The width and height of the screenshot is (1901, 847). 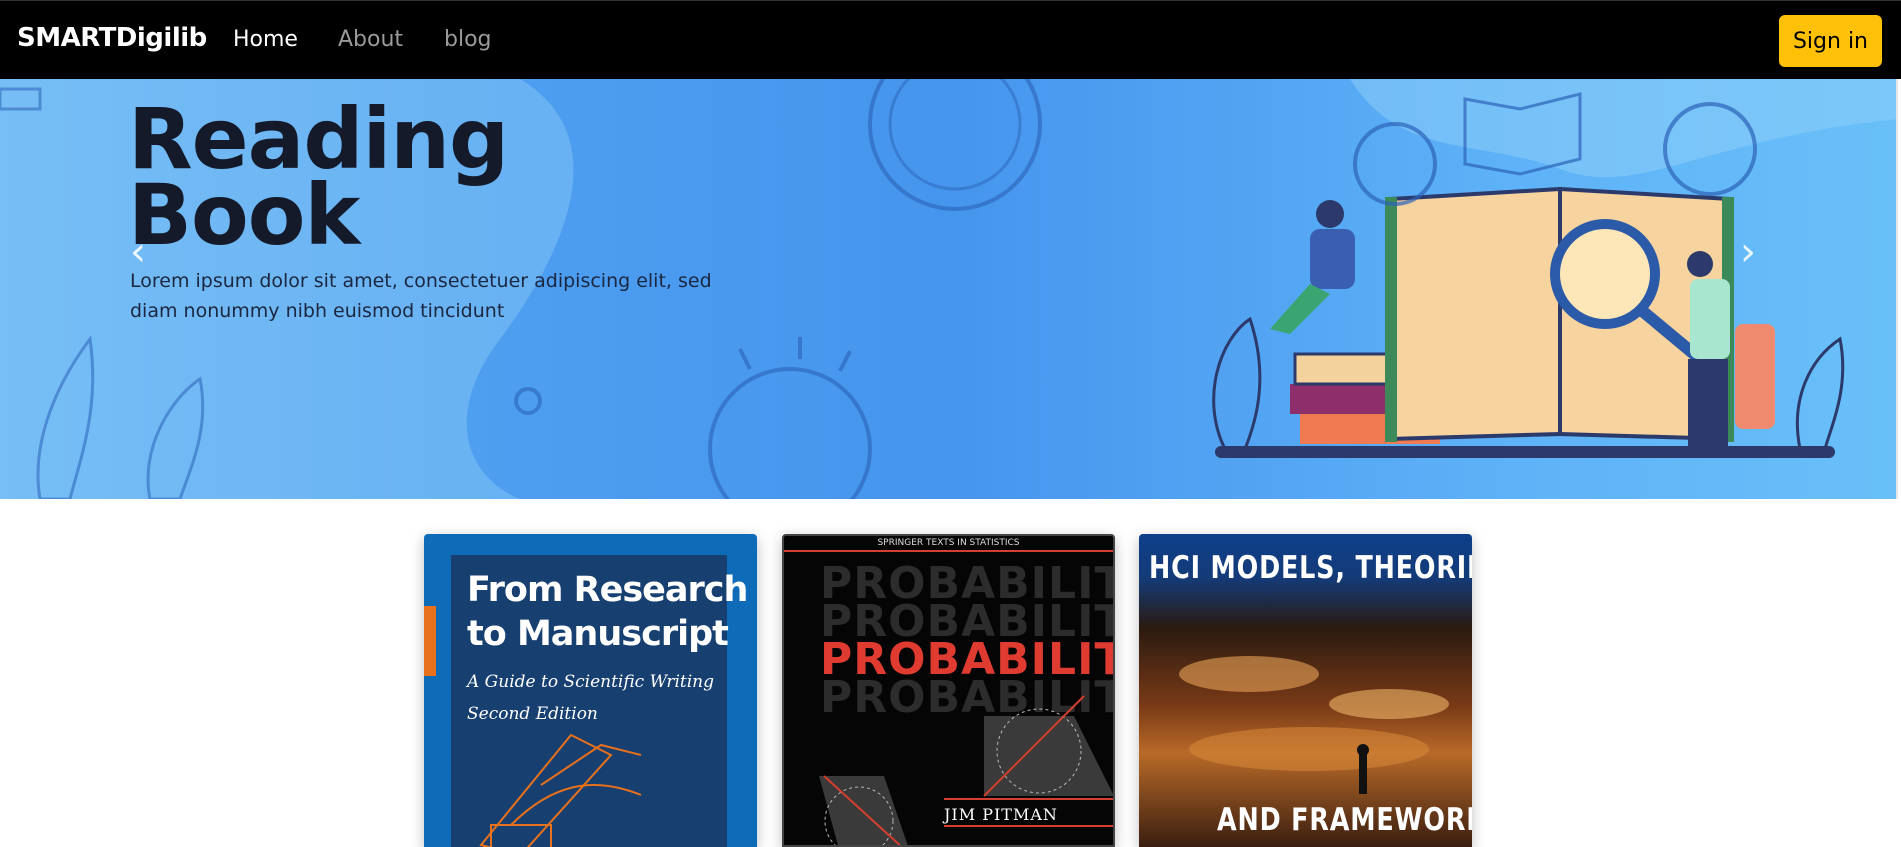 I want to click on nav-link-about: About, so click(x=370, y=39).